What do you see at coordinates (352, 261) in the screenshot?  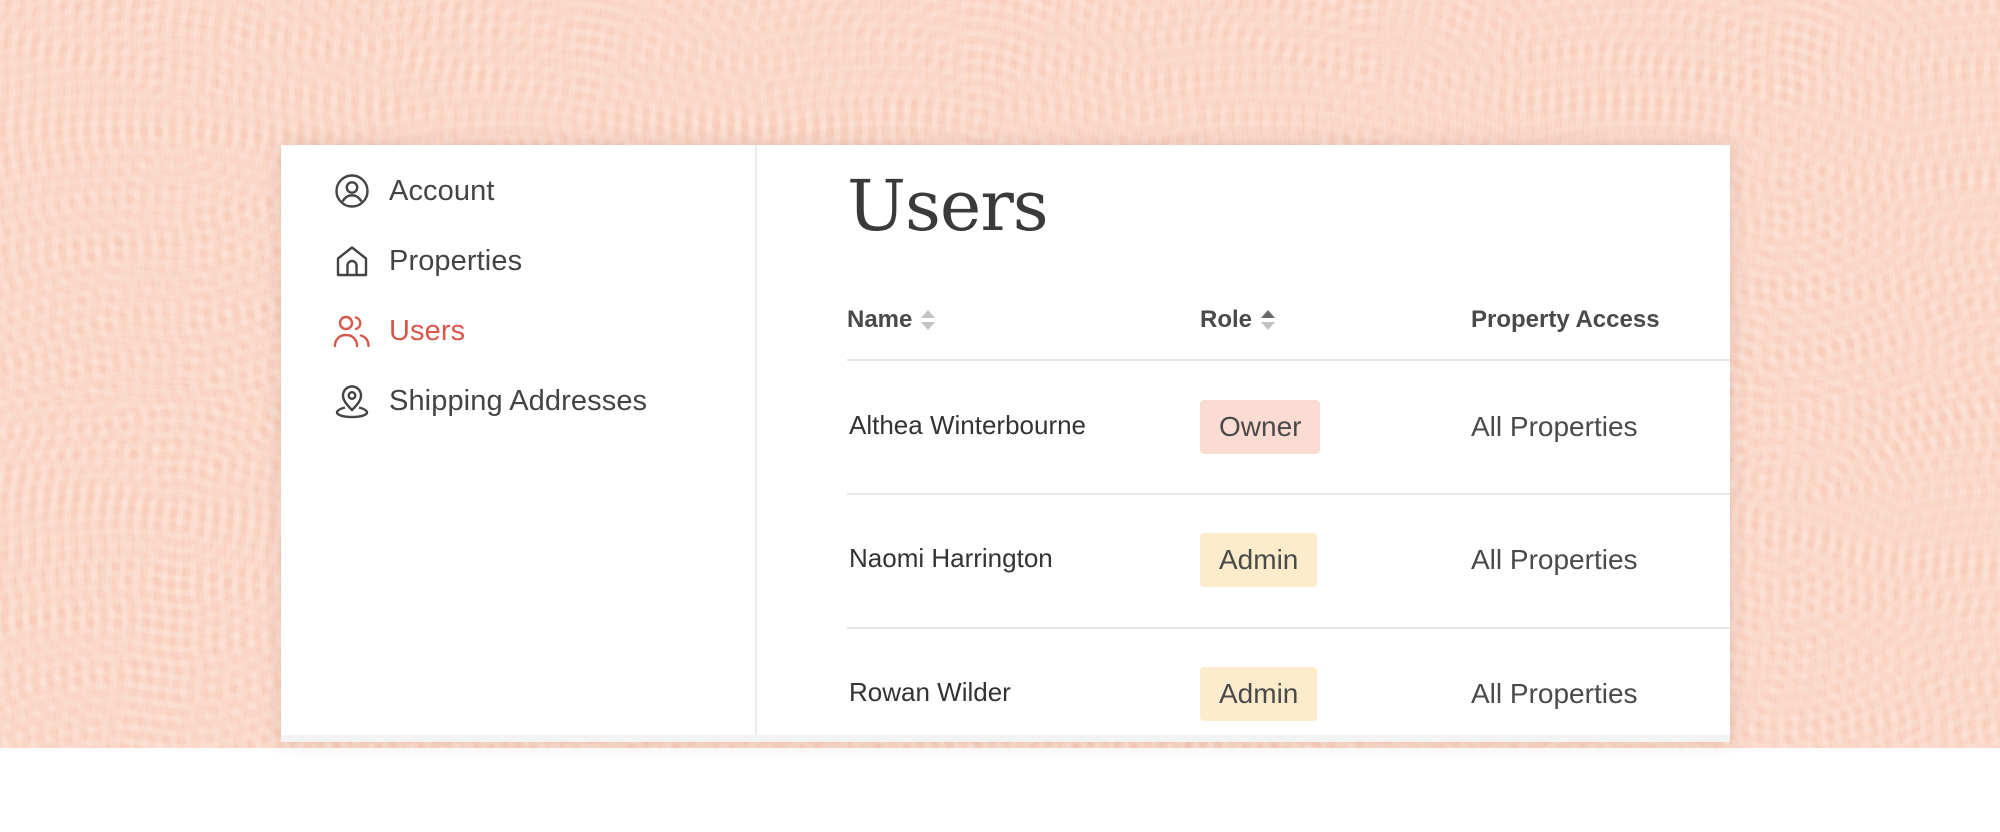 I see `home-icon` at bounding box center [352, 261].